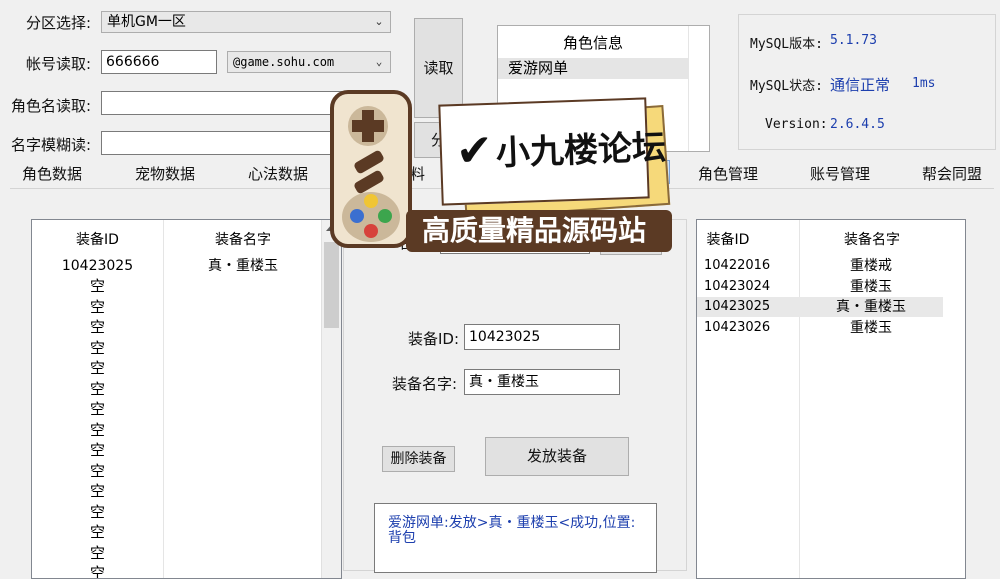  What do you see at coordinates (840, 173) in the screenshot?
I see `tab-account-manage: 账号管理` at bounding box center [840, 173].